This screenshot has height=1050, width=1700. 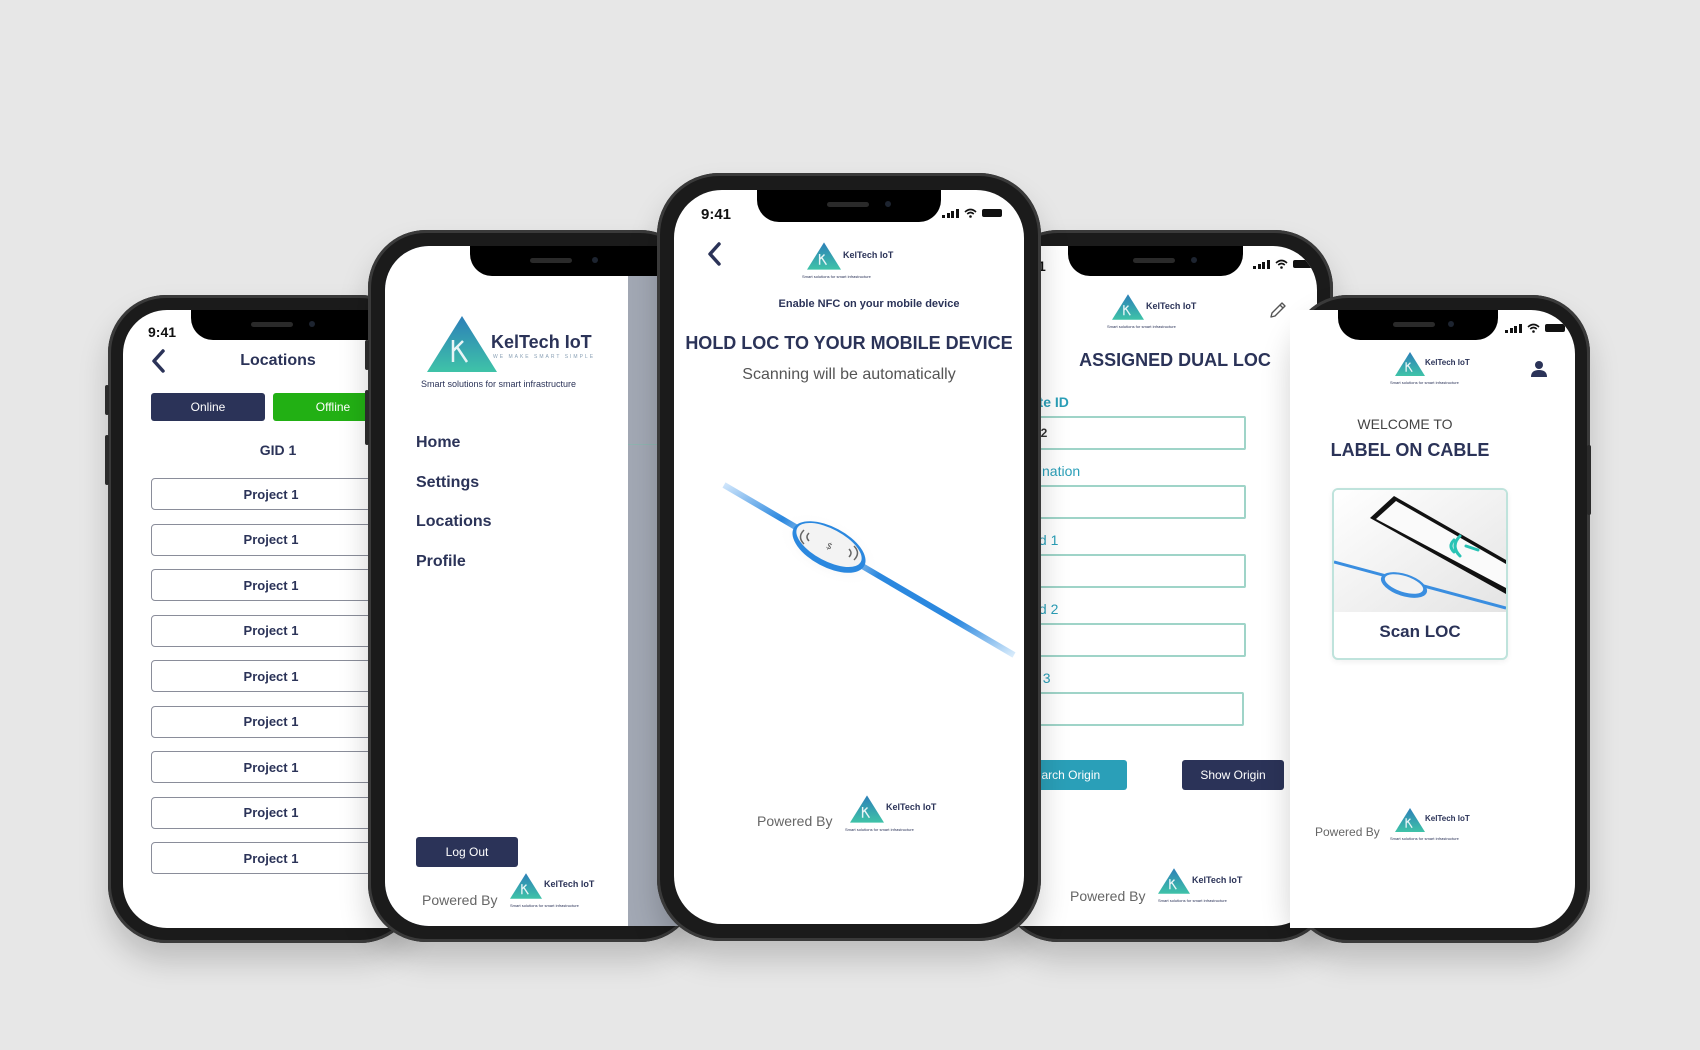 I want to click on scan-heading: HOLD LOC TO YOUR MOBILE DEVICE, so click(x=849, y=343).